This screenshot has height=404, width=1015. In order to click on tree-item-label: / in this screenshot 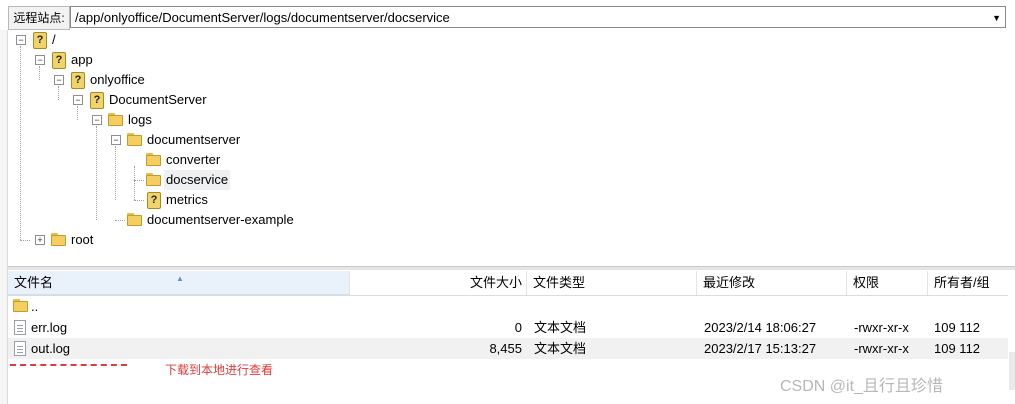, I will do `click(54, 39)`.